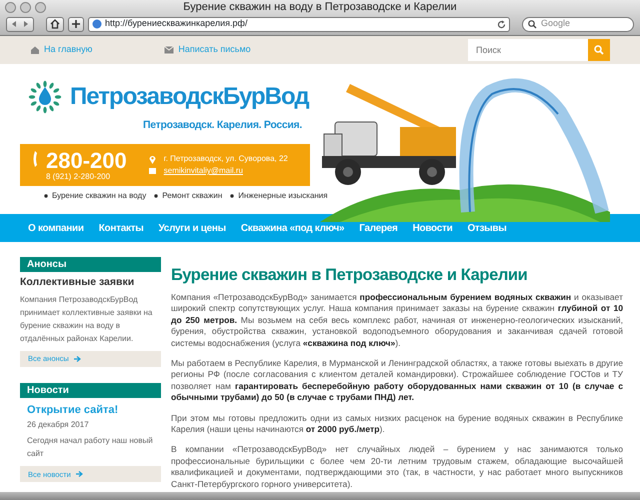  I want to click on logo-text: ПетрозаводскБурВод, so click(189, 97).